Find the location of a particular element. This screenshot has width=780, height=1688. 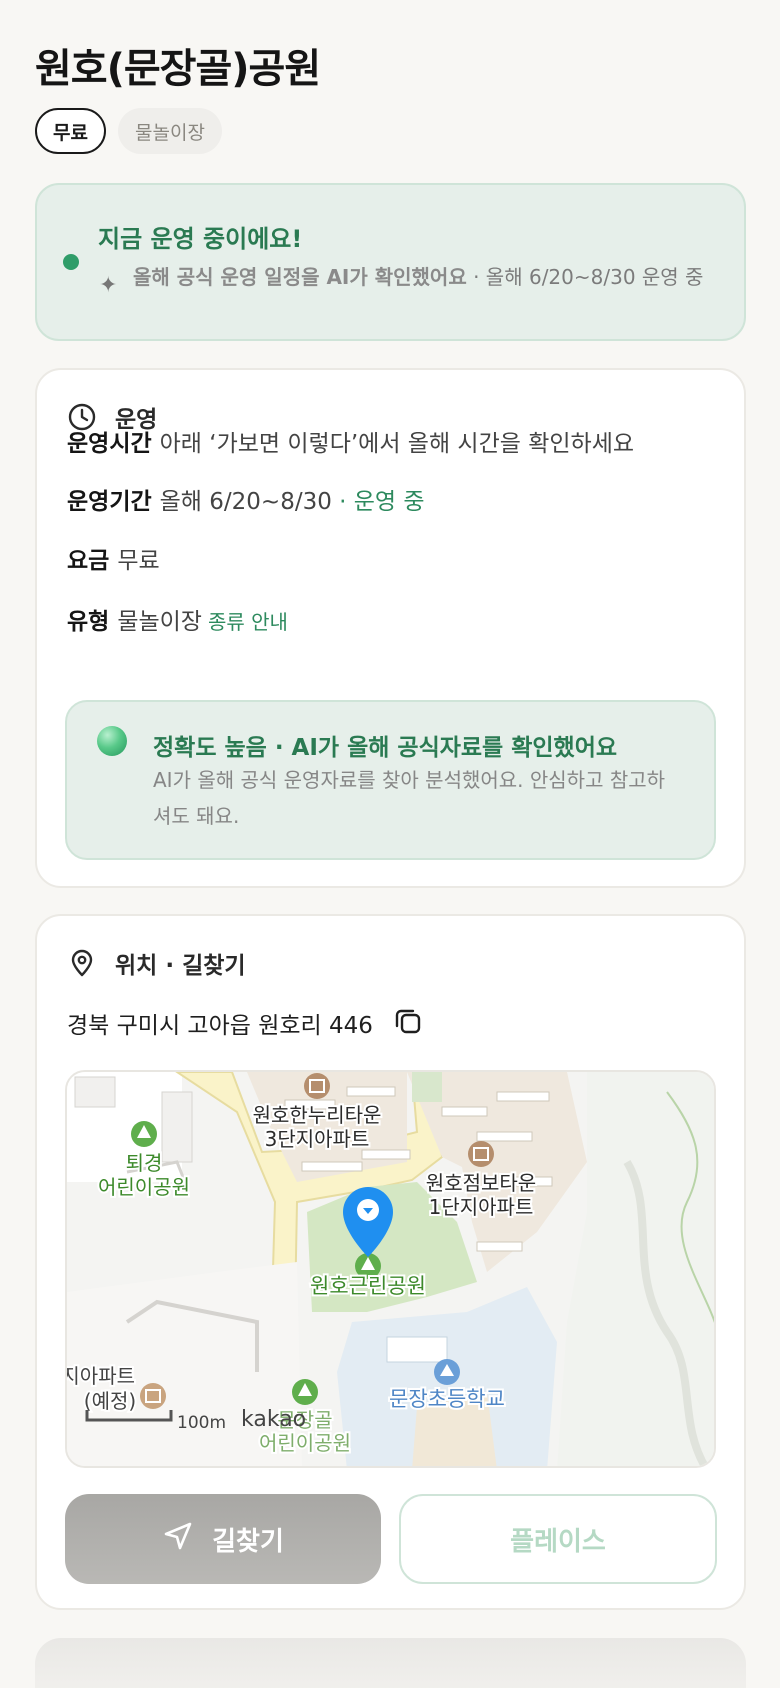

navigation-arrow-icon is located at coordinates (178, 1539).